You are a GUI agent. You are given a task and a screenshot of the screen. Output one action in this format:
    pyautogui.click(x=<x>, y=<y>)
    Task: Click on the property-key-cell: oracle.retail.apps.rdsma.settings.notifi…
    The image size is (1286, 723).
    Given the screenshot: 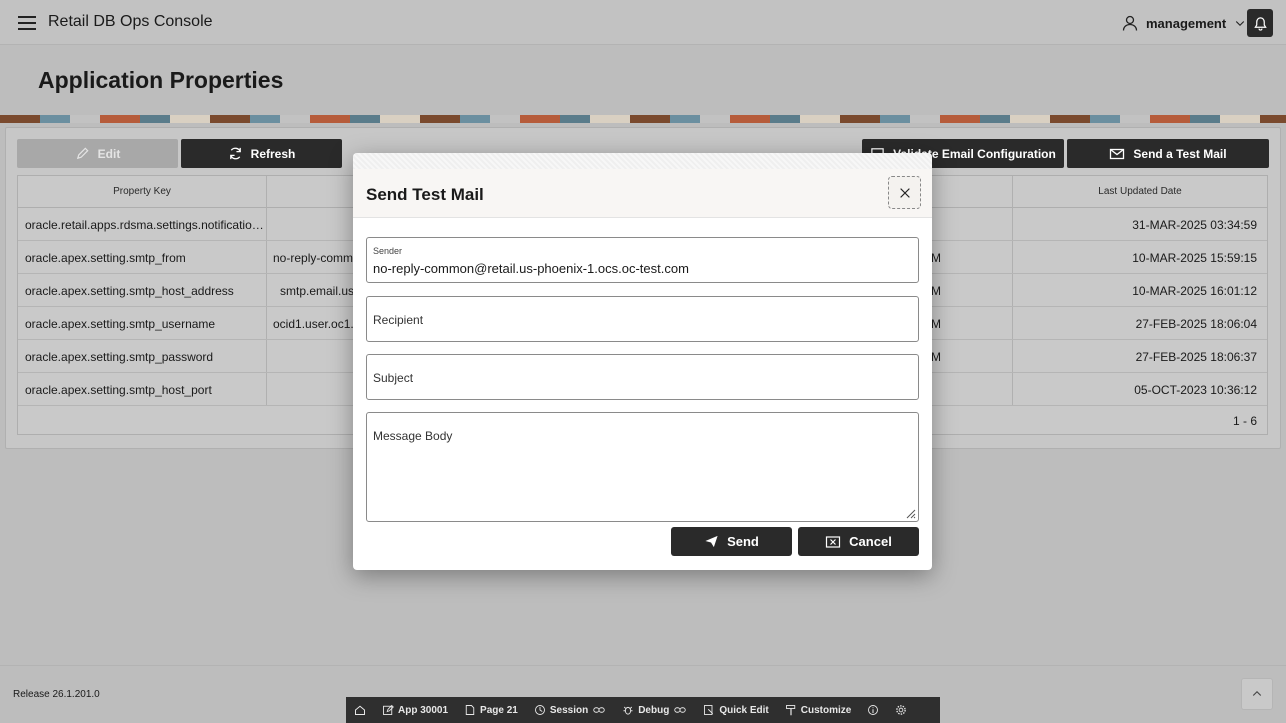 What is the action you would take?
    pyautogui.click(x=144, y=225)
    